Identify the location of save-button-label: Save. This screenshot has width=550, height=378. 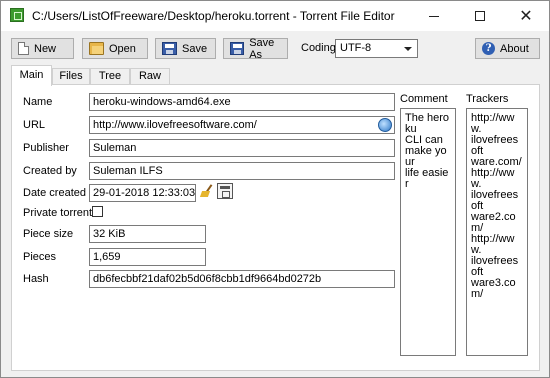
(195, 48).